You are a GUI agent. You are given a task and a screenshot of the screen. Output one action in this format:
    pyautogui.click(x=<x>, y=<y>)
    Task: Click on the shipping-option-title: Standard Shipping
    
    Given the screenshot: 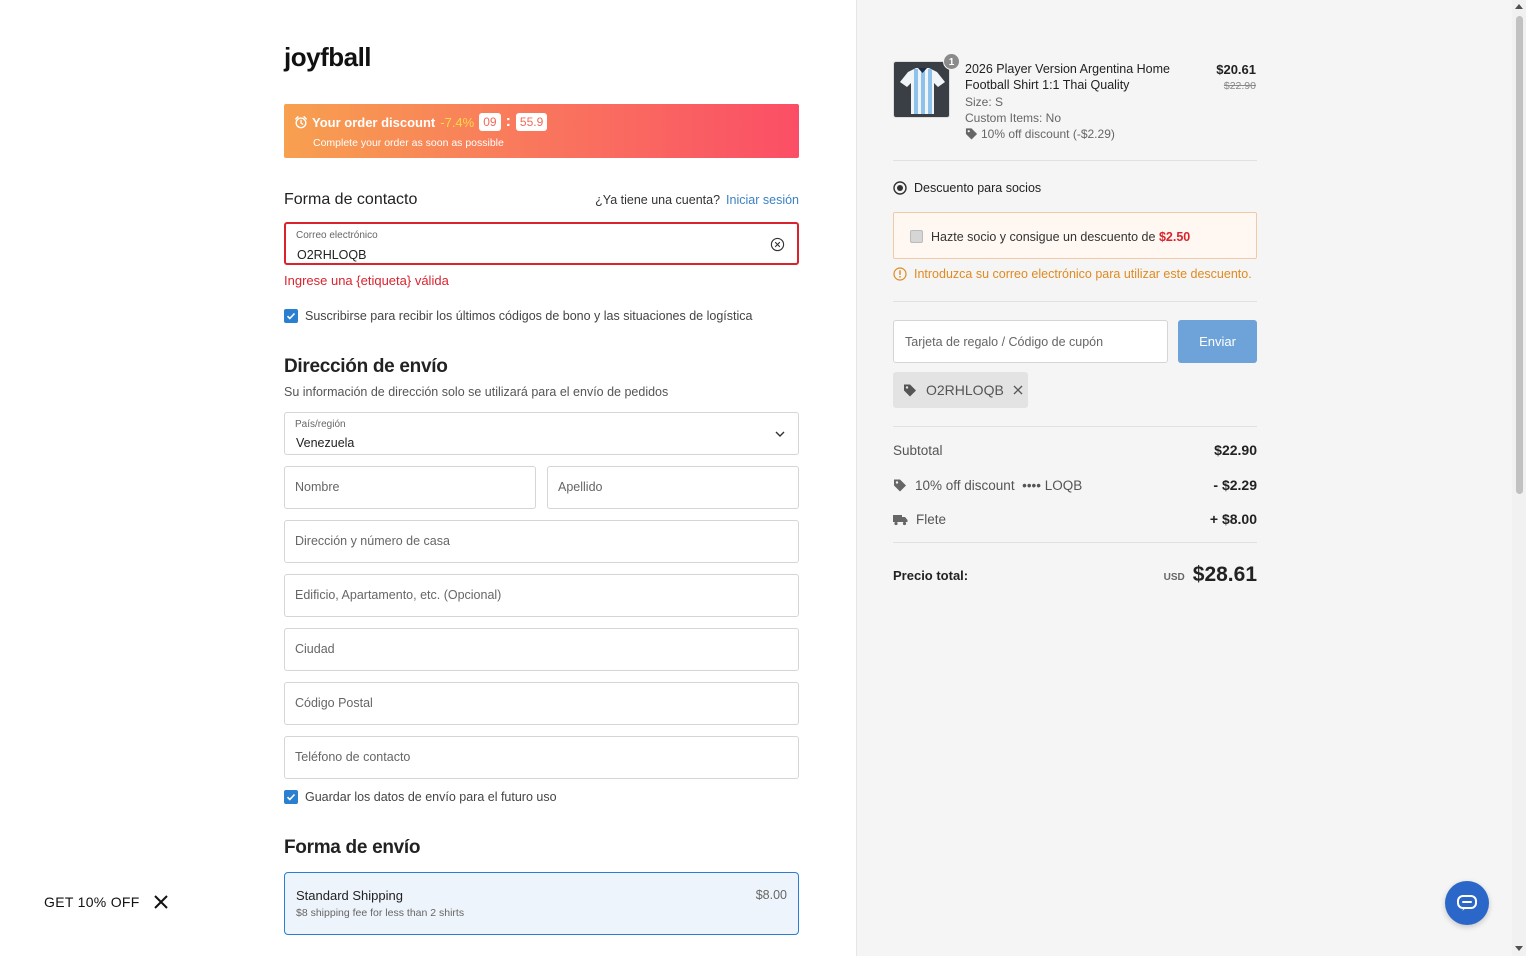 What is the action you would take?
    pyautogui.click(x=349, y=895)
    